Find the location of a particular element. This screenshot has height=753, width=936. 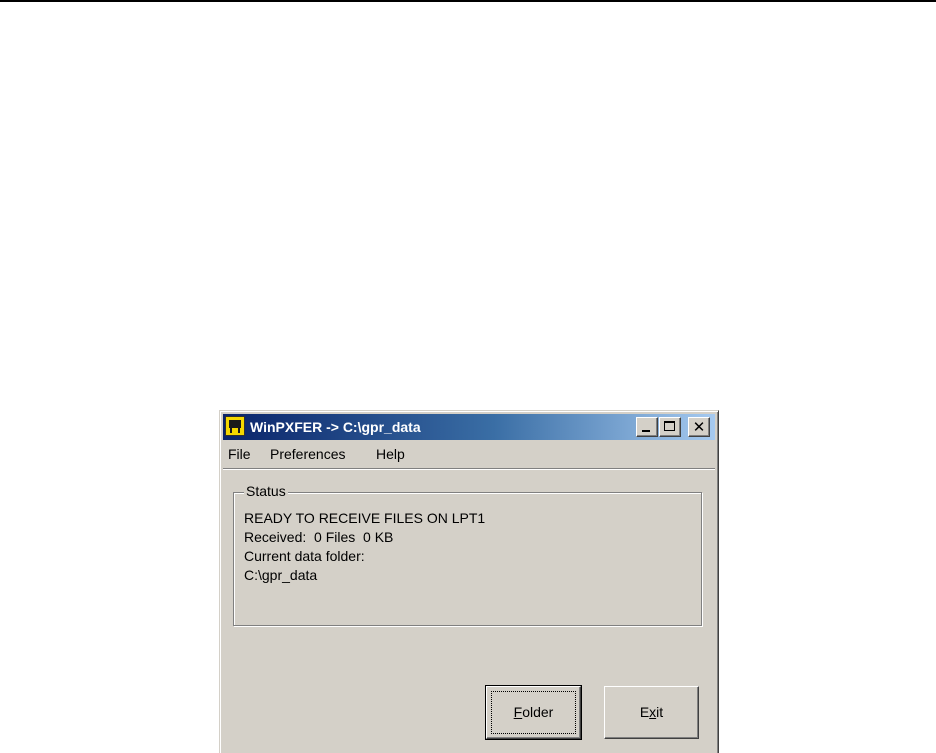

folder-button-label: Folder is located at coordinates (533, 712).